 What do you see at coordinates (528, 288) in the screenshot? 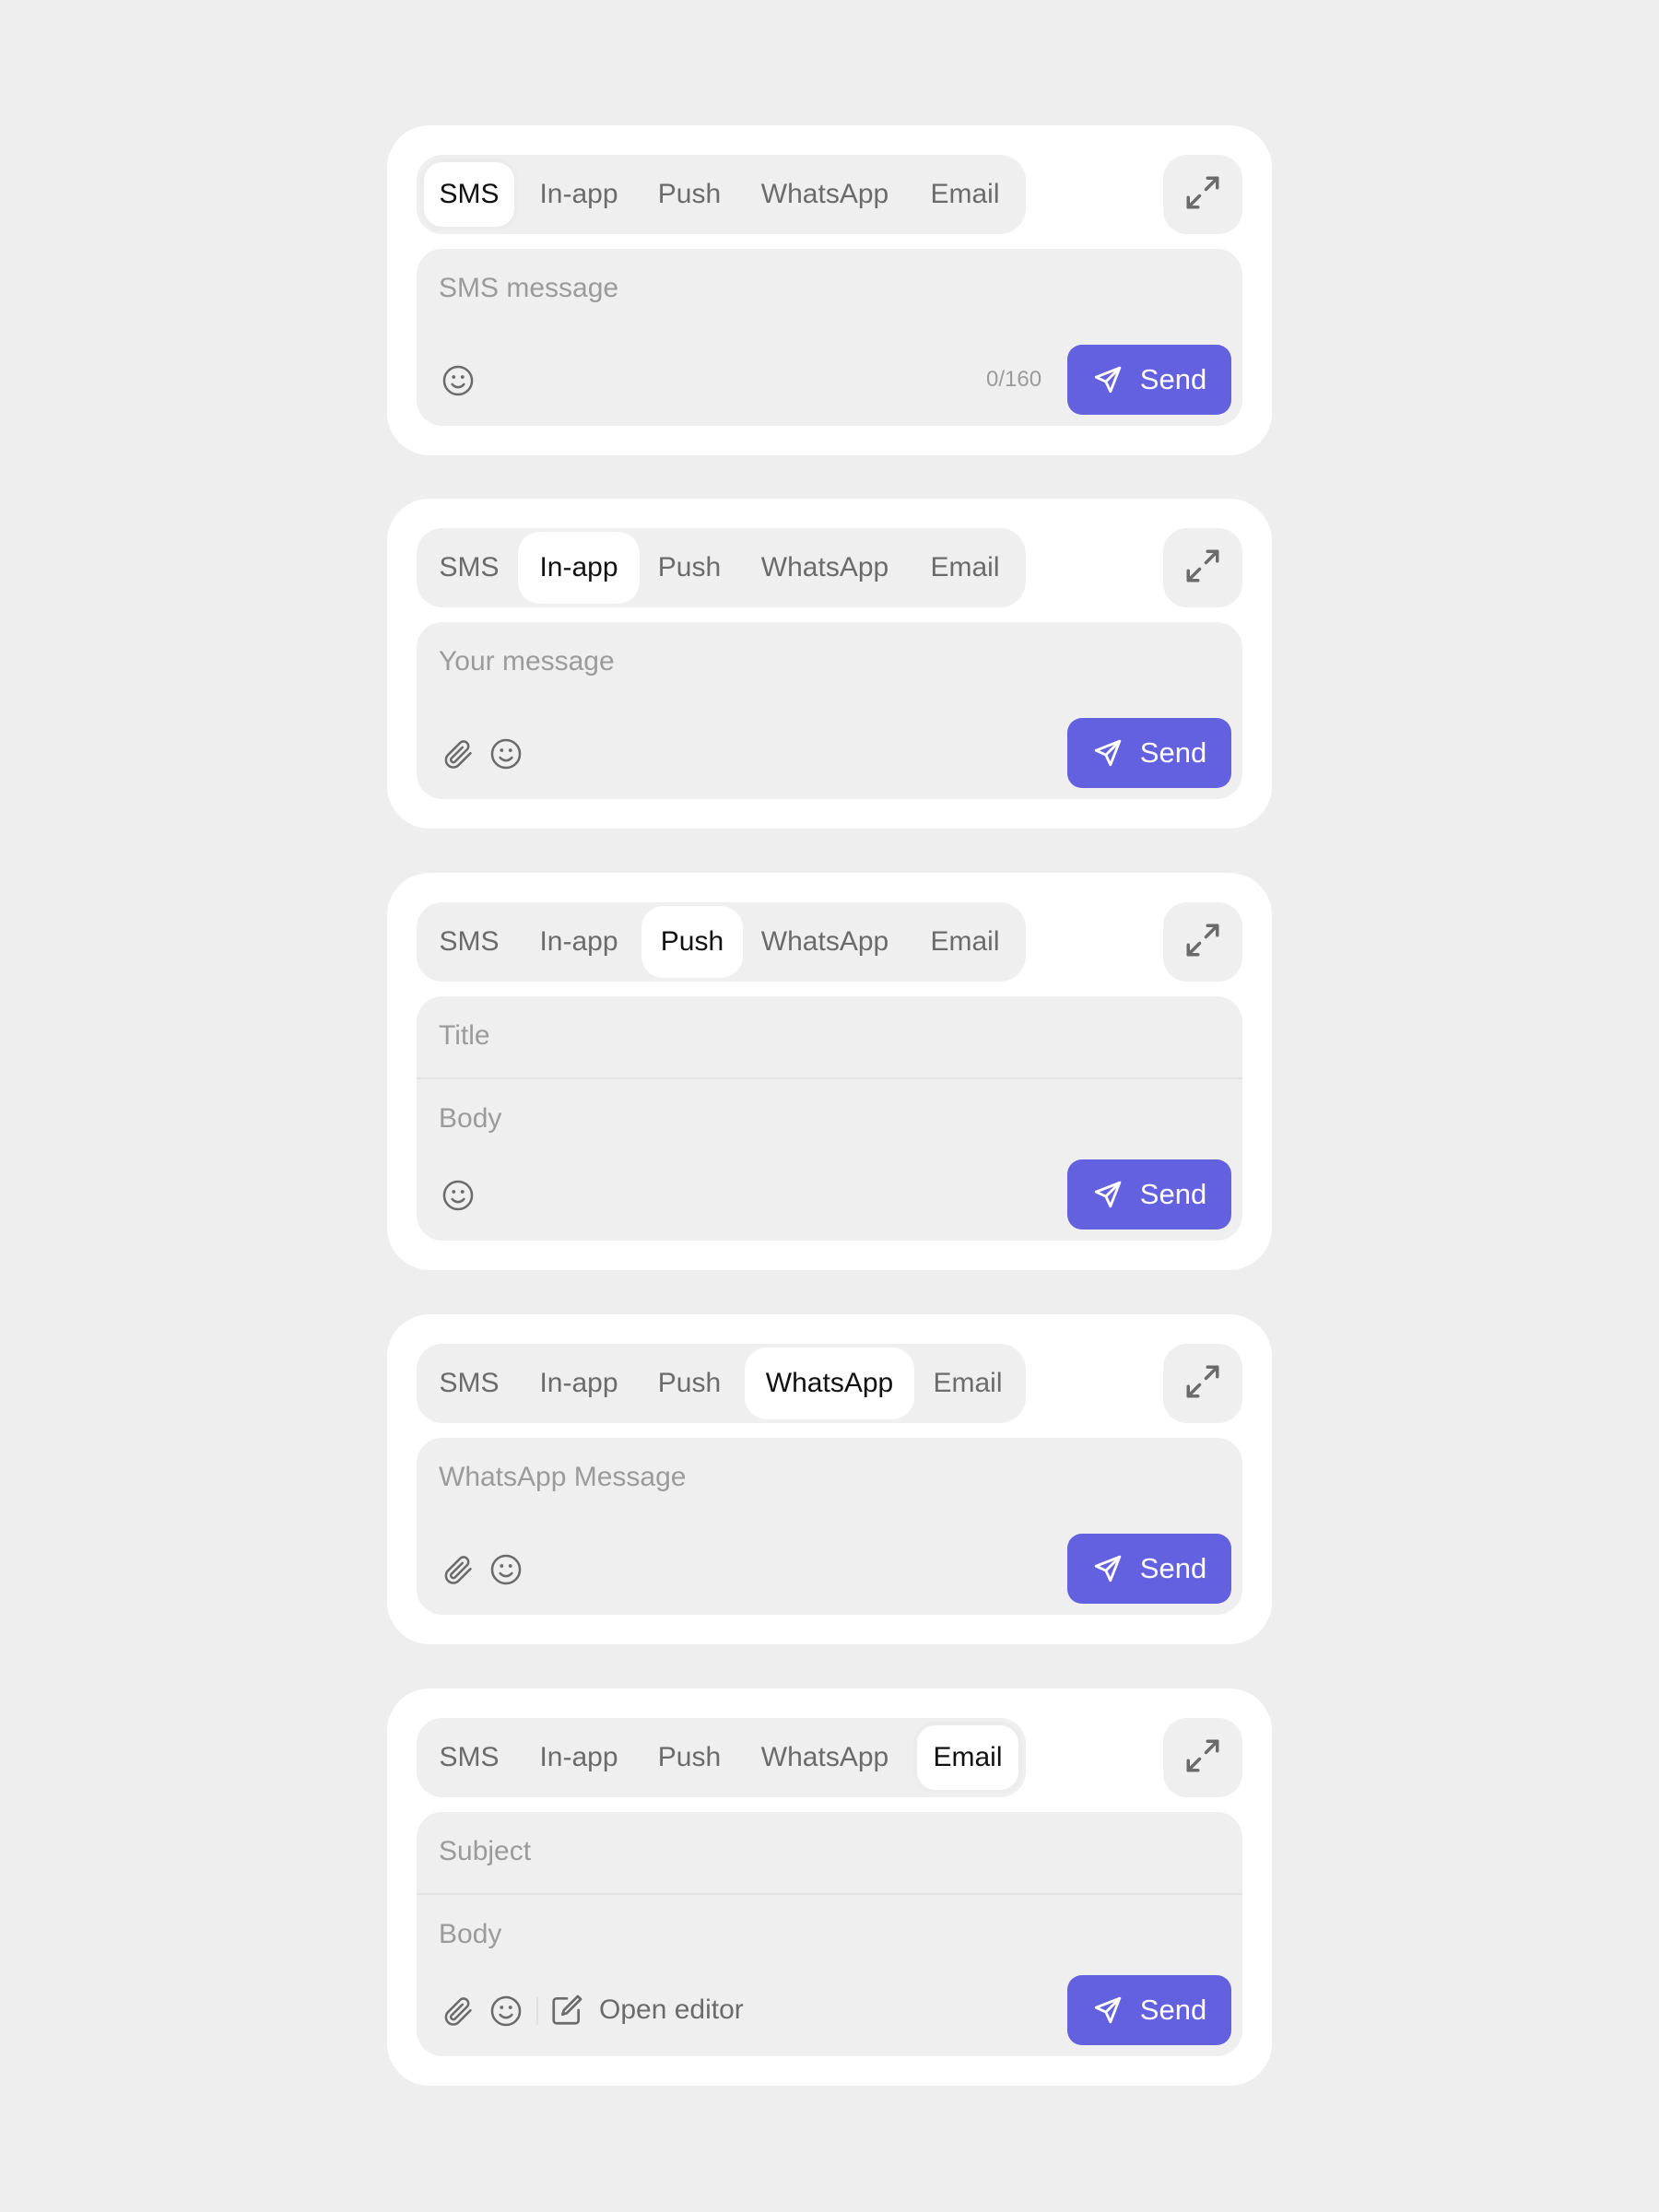
I see `sms-message-input: SMS message` at bounding box center [528, 288].